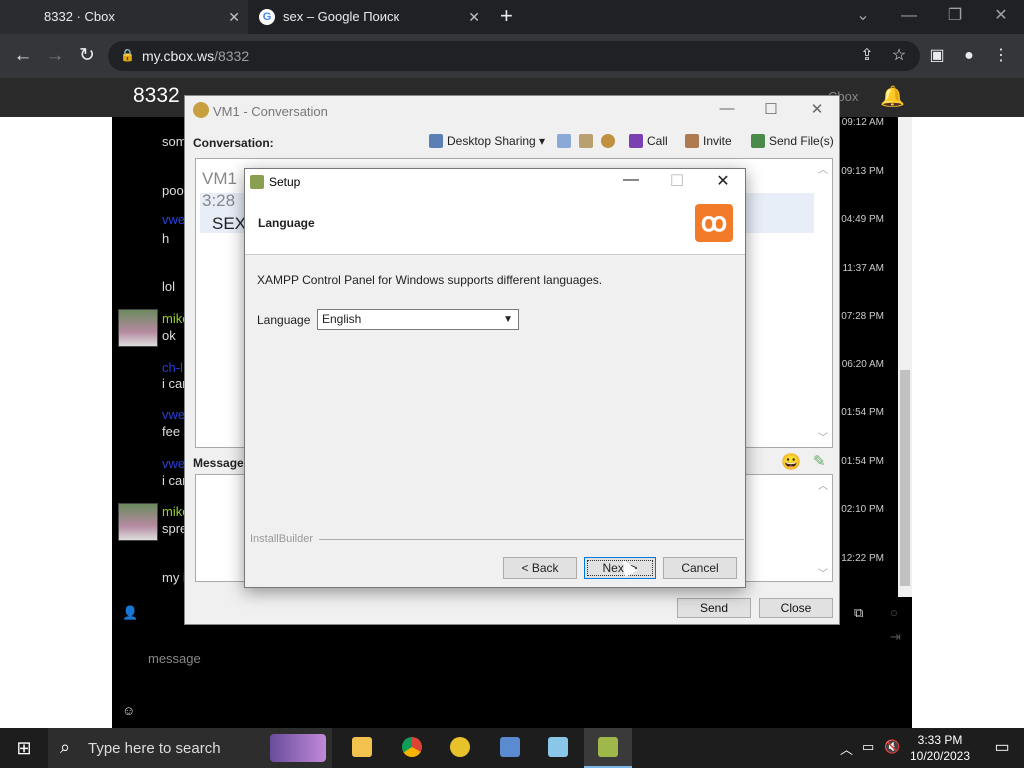 This screenshot has width=1024, height=768. Describe the element at coordinates (862, 364) in the screenshot. I see `chat-time: 06:20 AM` at that location.